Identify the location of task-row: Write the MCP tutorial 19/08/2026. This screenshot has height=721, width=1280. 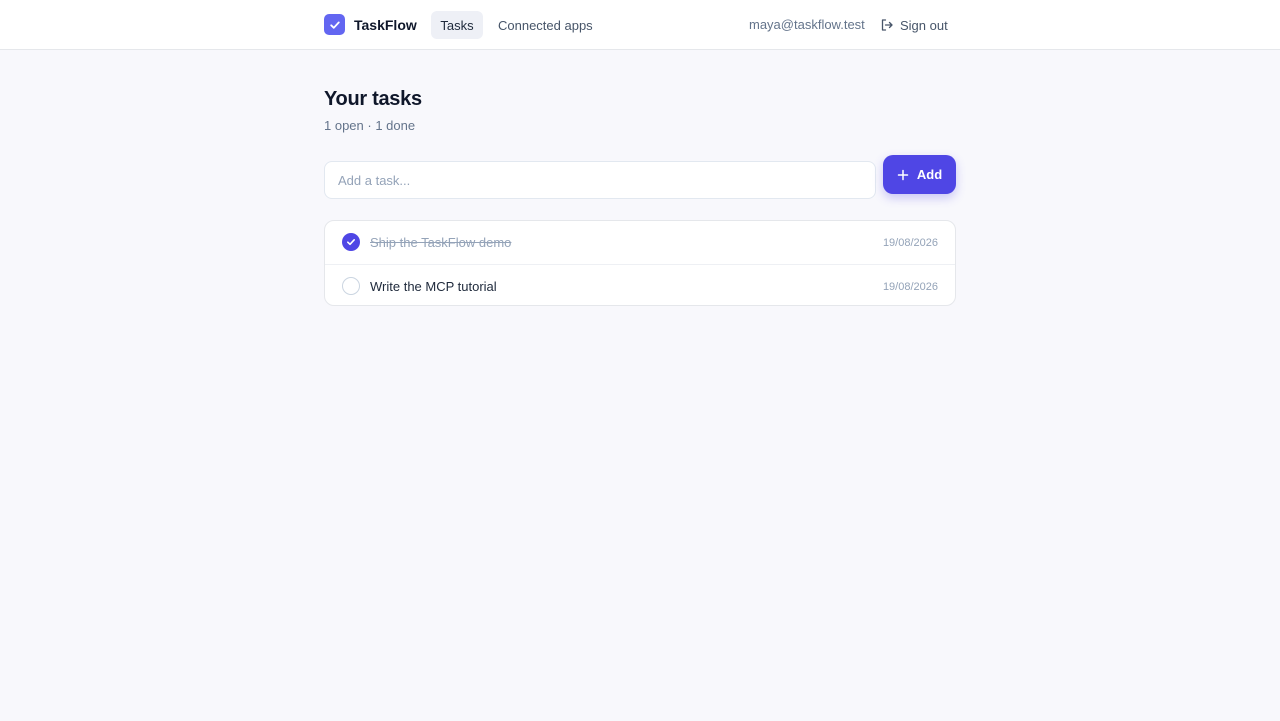
(640, 284).